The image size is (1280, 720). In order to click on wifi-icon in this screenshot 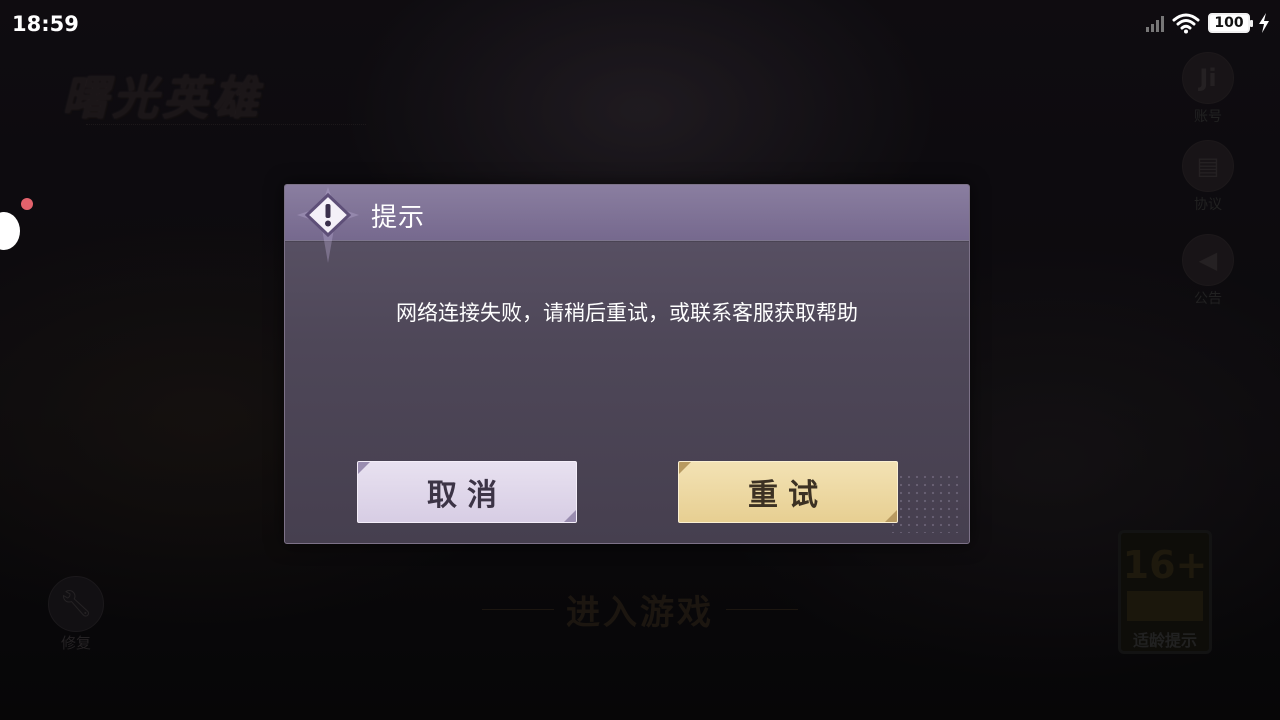, I will do `click(1186, 23)`.